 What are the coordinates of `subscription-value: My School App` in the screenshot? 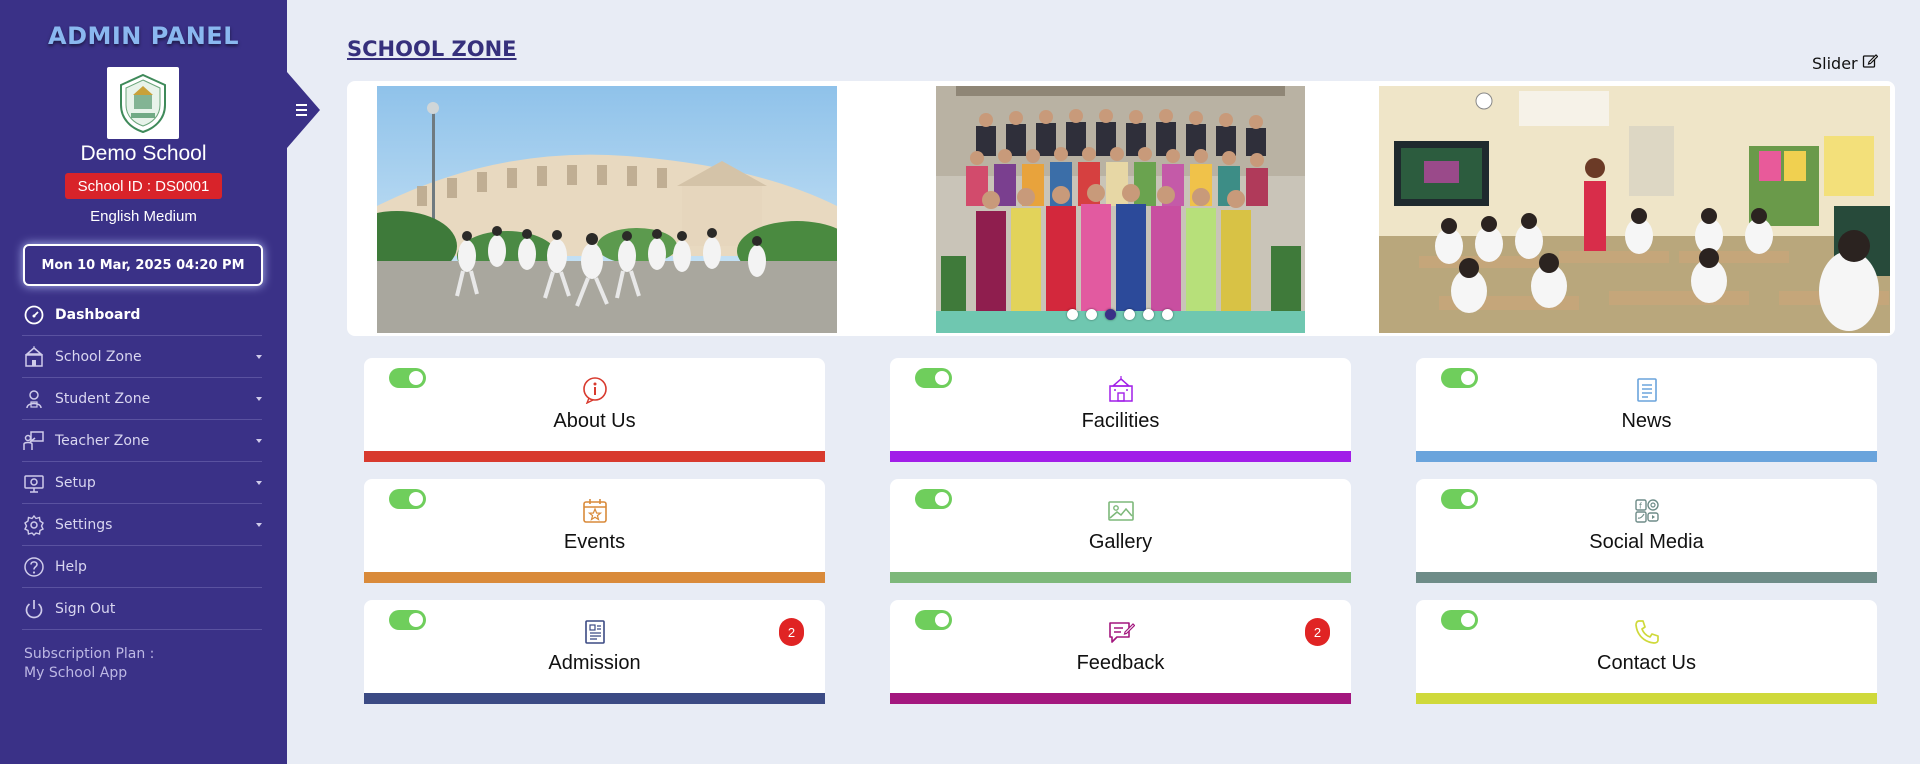 It's located at (76, 673).